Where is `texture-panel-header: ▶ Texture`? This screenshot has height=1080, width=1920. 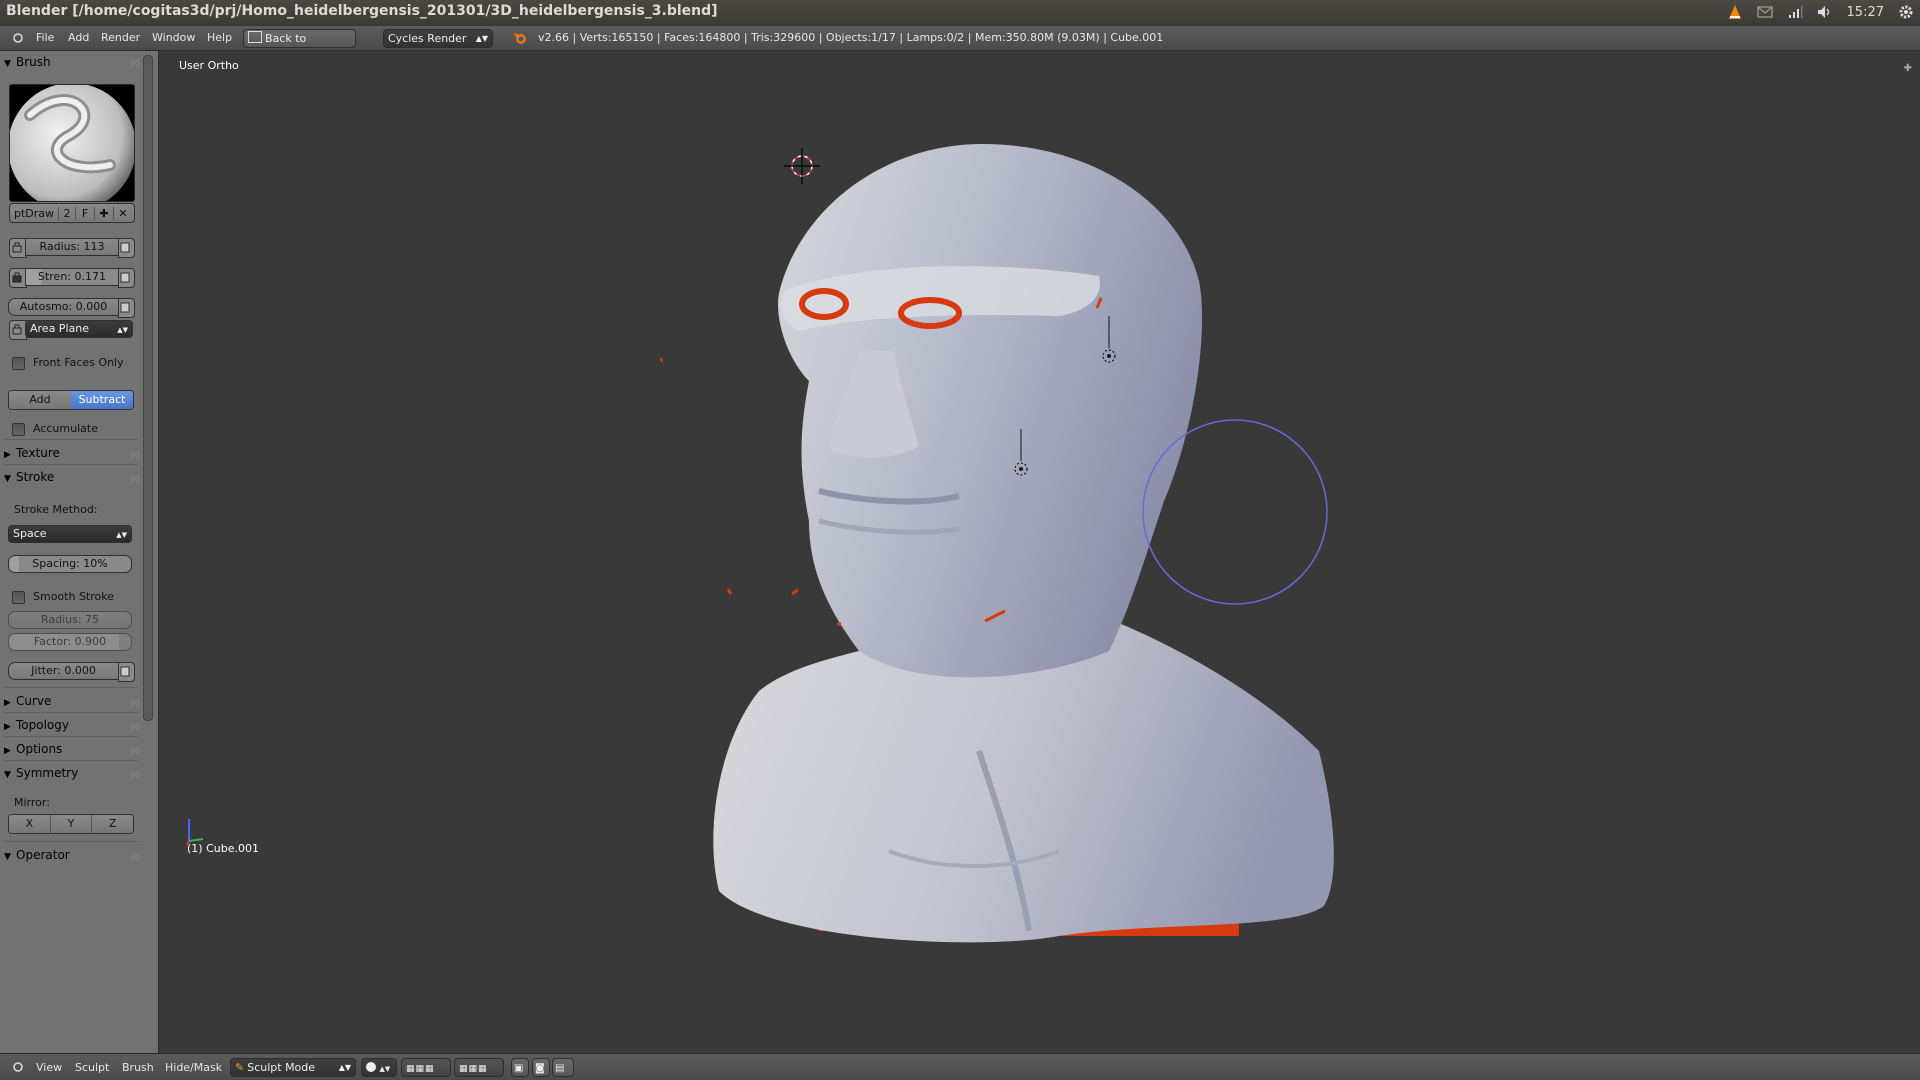
texture-panel-header: ▶ Texture is located at coordinates (32, 453).